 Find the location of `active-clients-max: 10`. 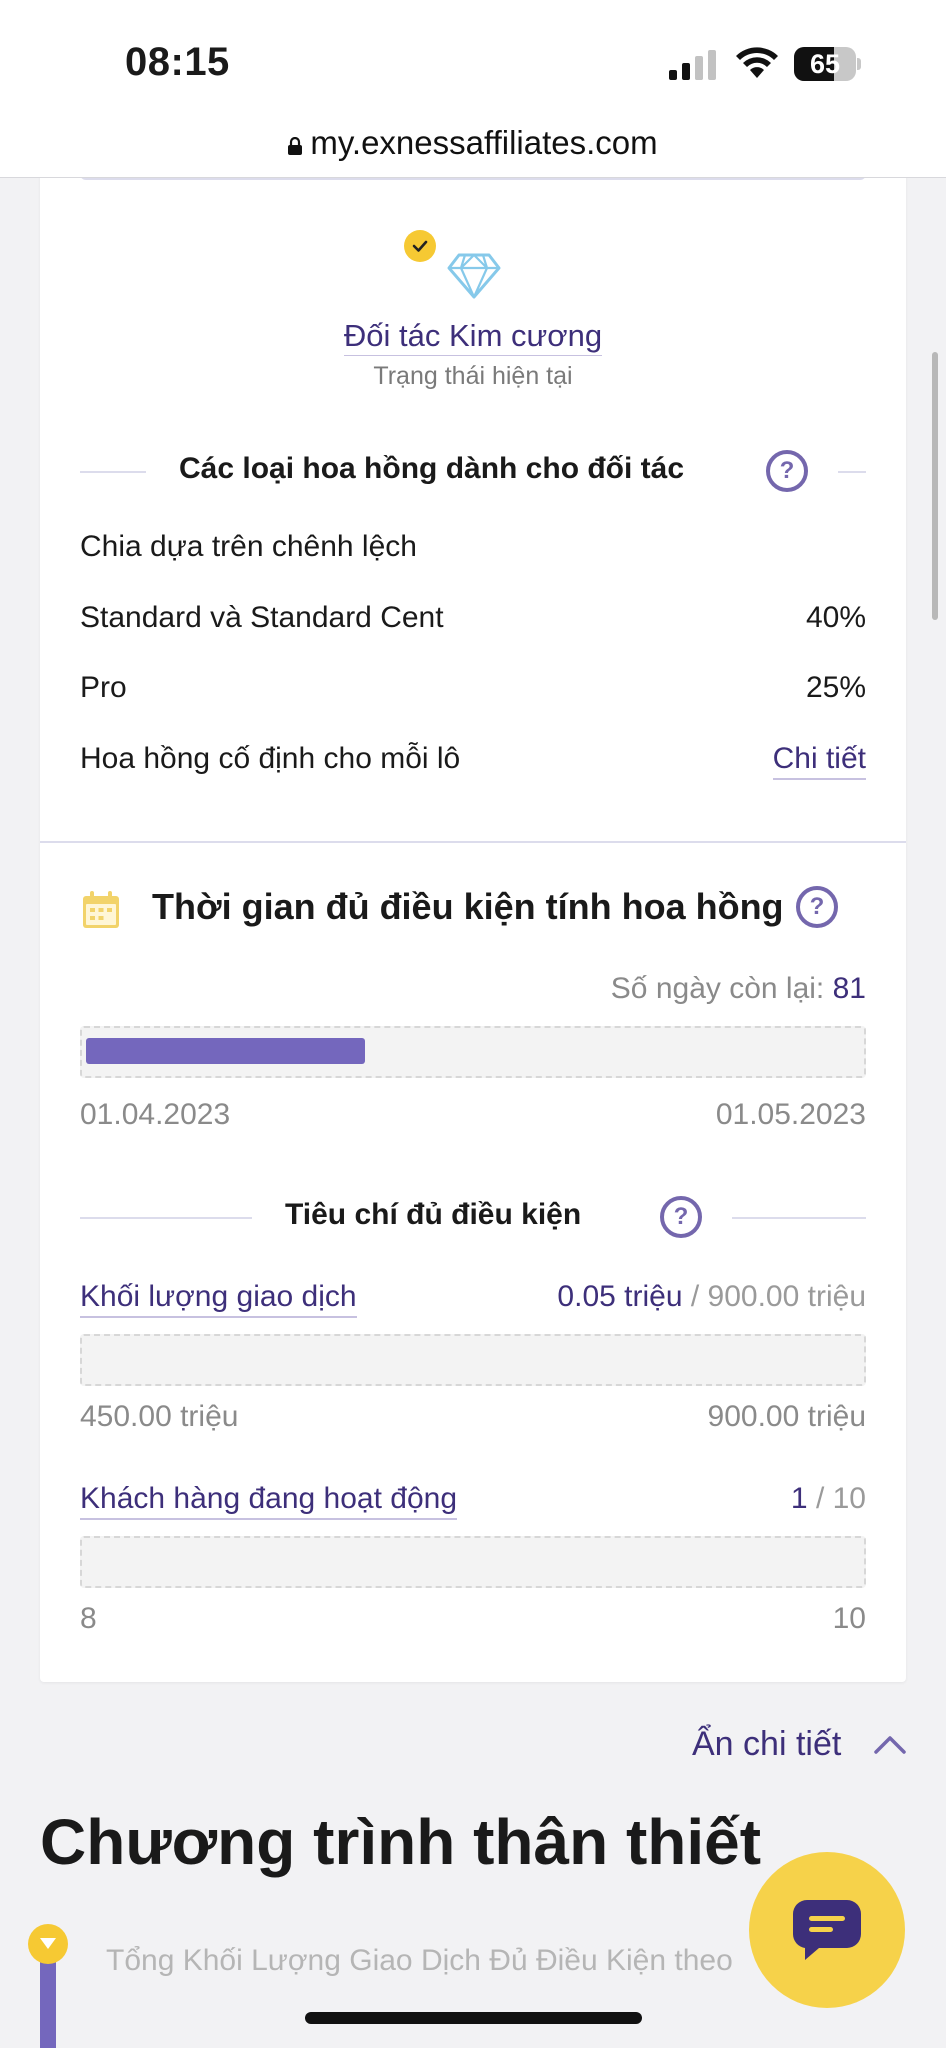

active-clients-max: 10 is located at coordinates (849, 1618).